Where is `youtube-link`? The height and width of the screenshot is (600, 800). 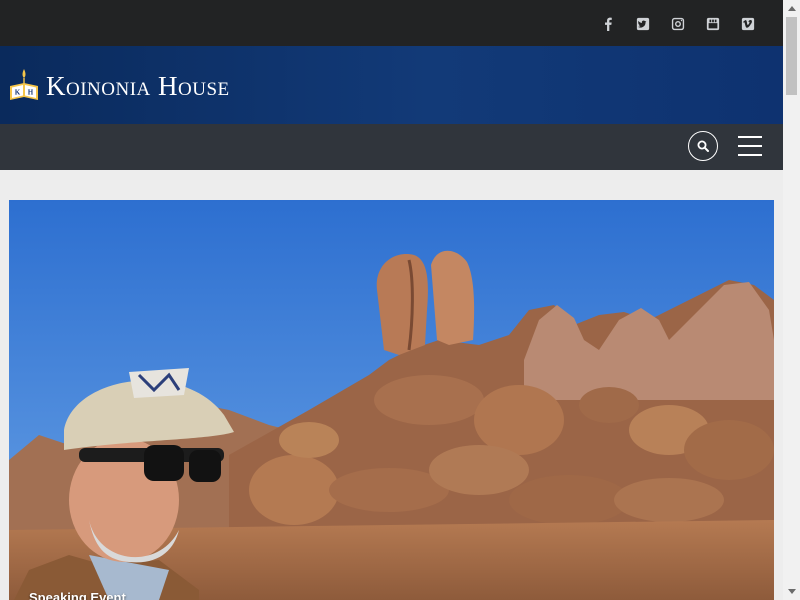 youtube-link is located at coordinates (712, 24).